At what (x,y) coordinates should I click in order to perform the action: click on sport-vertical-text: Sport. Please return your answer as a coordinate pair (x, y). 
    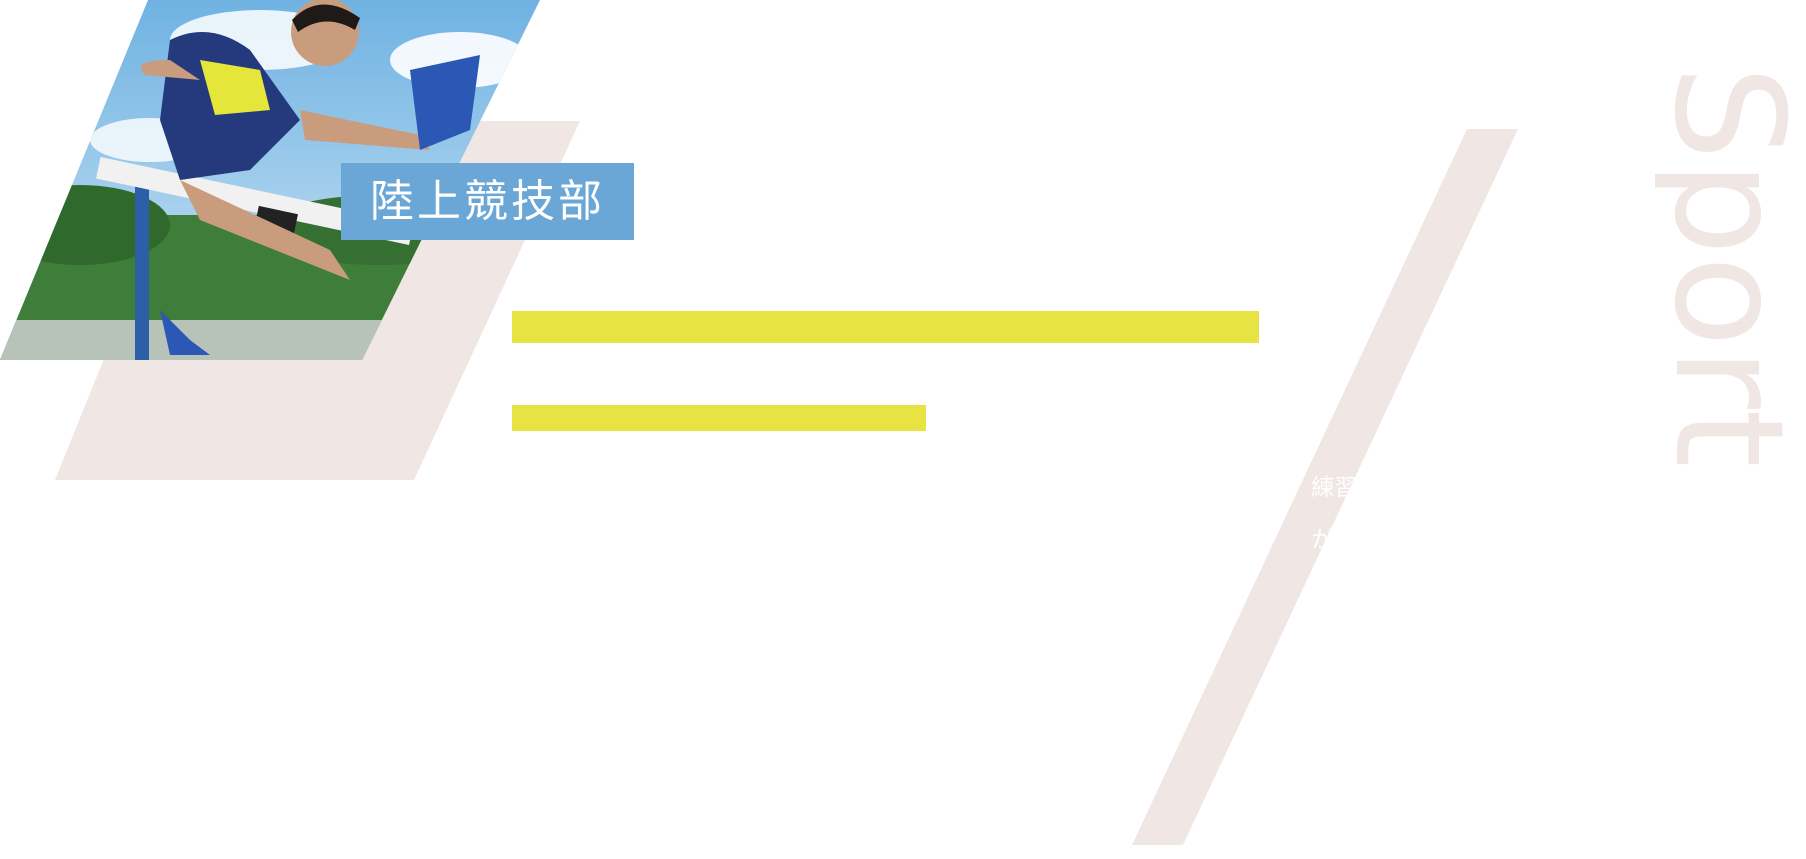
    Looking at the image, I should click on (1730, 266).